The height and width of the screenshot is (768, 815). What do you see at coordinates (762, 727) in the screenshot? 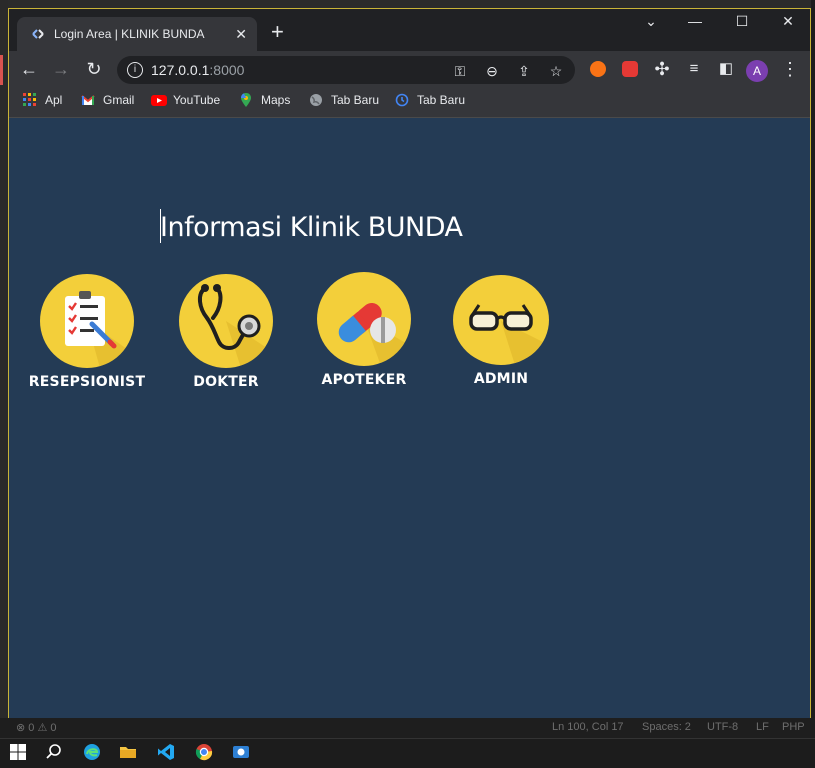
I see `line-ending: LF` at bounding box center [762, 727].